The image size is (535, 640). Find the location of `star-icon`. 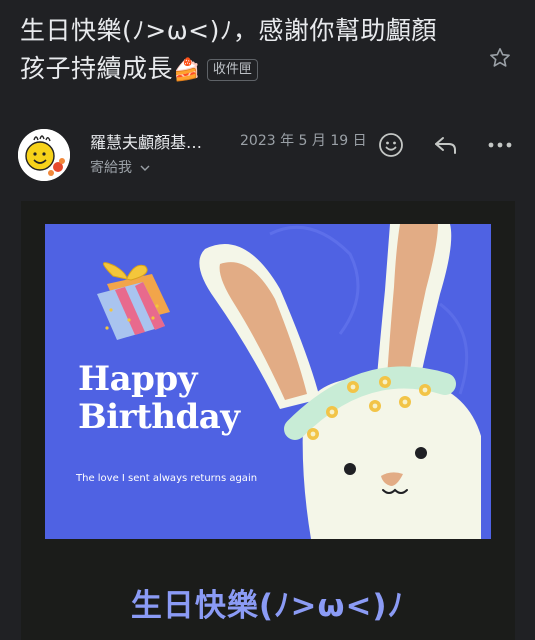

star-icon is located at coordinates (500, 58).